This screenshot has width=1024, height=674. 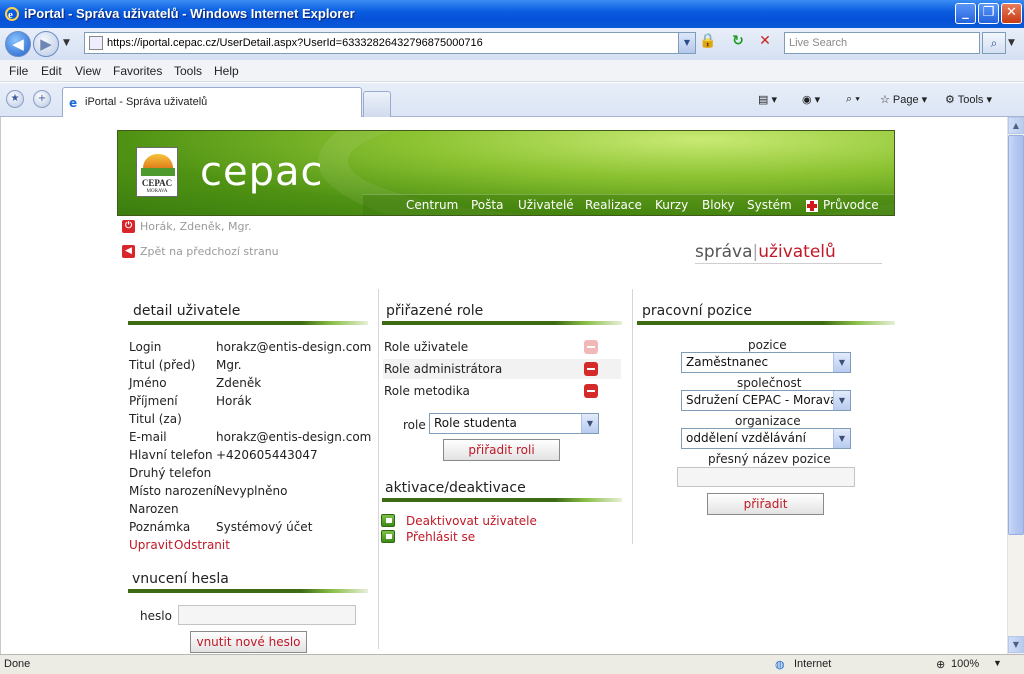 I want to click on password-title: vnucení hesla, so click(x=180, y=579).